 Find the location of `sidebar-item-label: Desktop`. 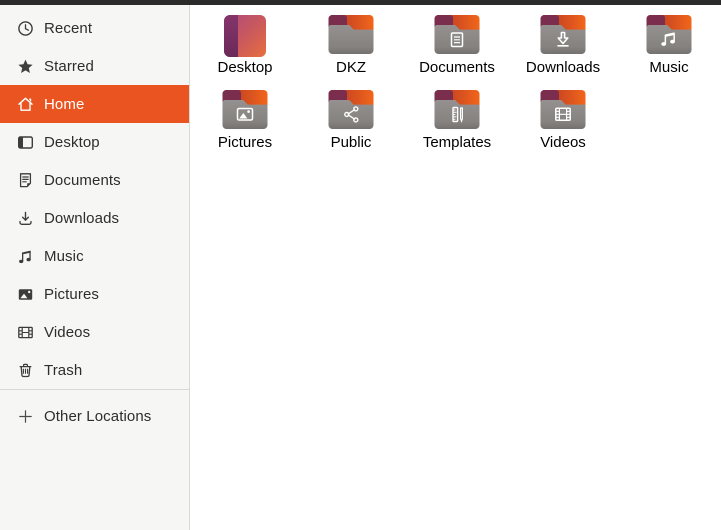

sidebar-item-label: Desktop is located at coordinates (72, 142).